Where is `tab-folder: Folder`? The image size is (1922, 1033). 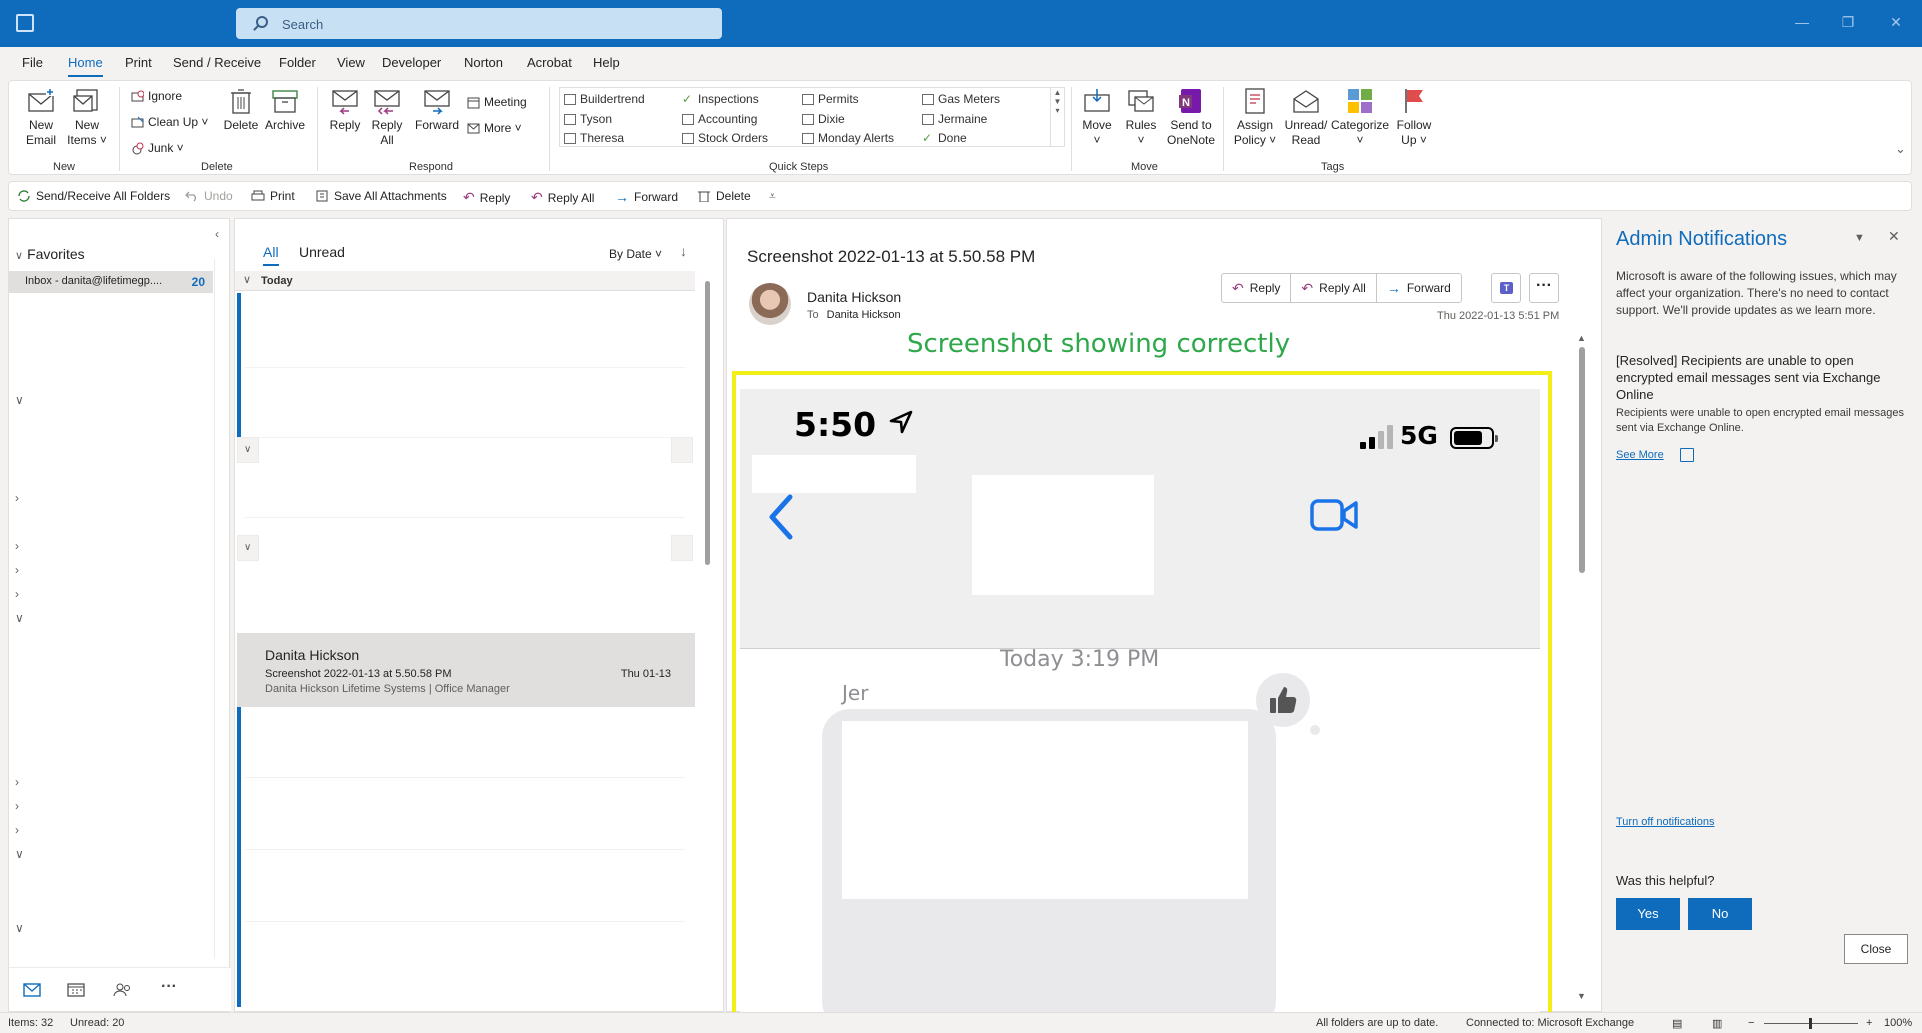
tab-folder: Folder is located at coordinates (297, 62).